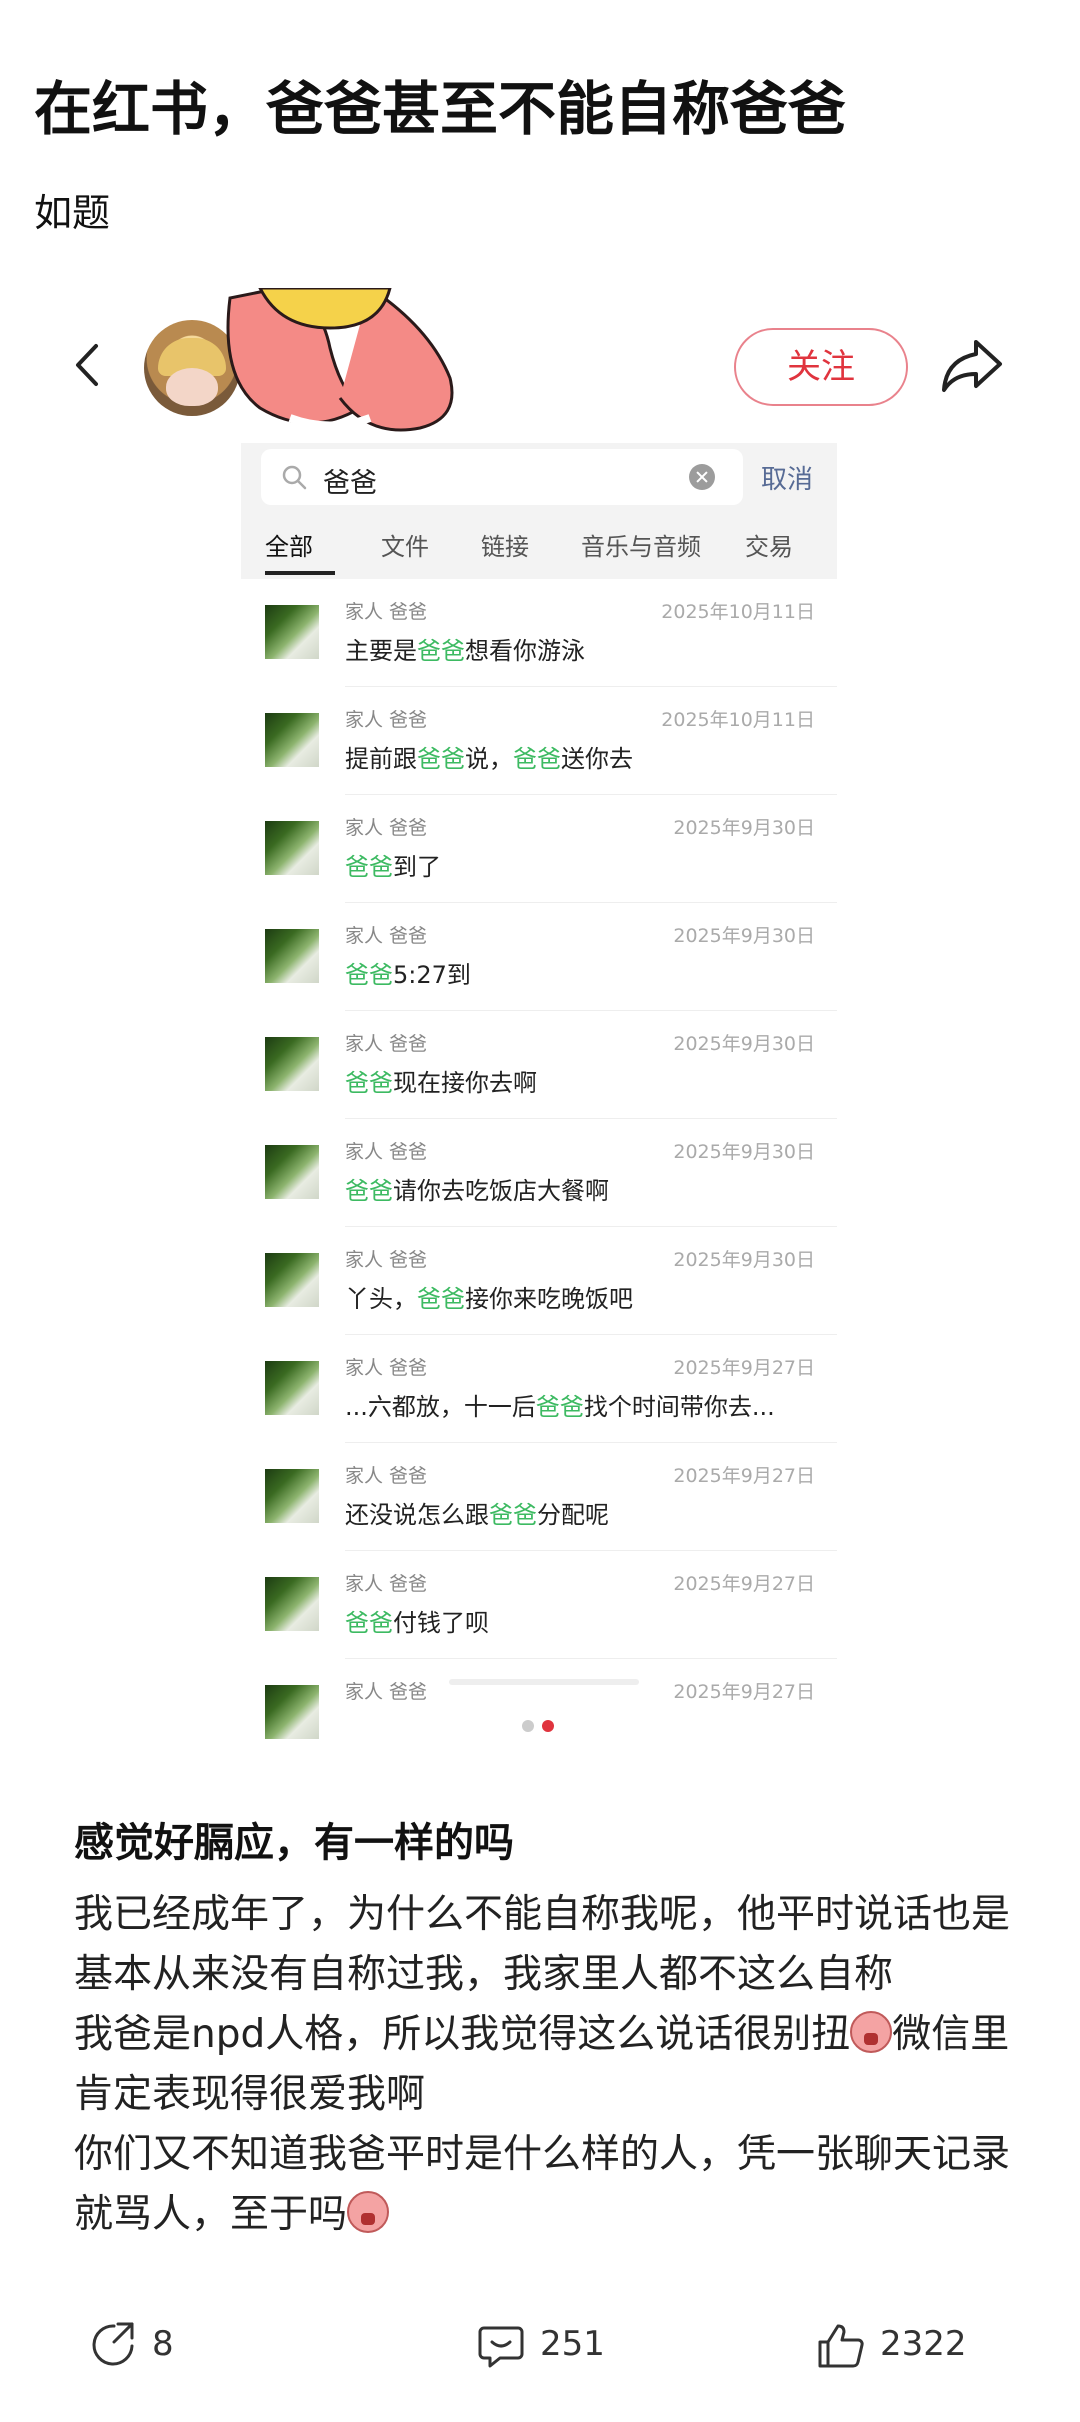  Describe the element at coordinates (441, 1080) in the screenshot. I see `message-preview: 爸爸现在接你去啊` at that location.